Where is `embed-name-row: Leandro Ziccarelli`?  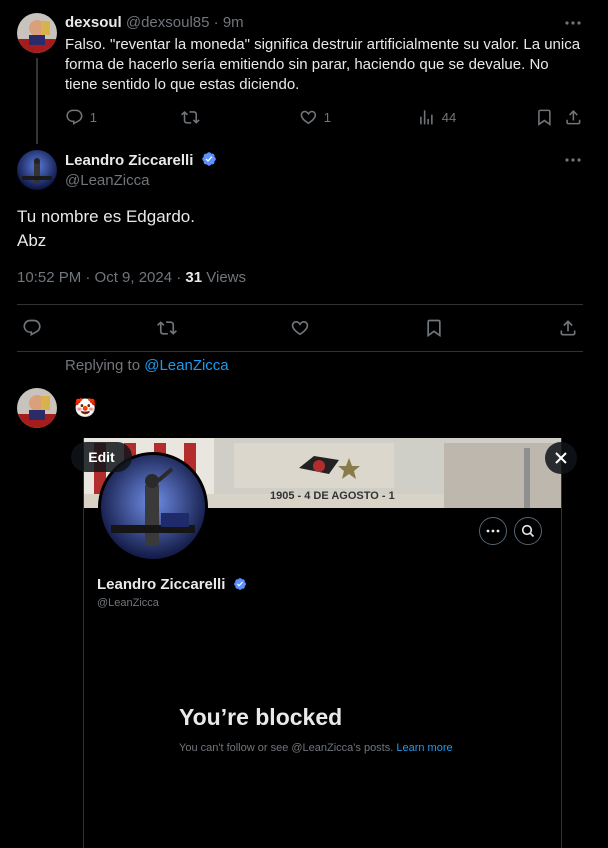
embed-name-row: Leandro Ziccarelli is located at coordinates (172, 584).